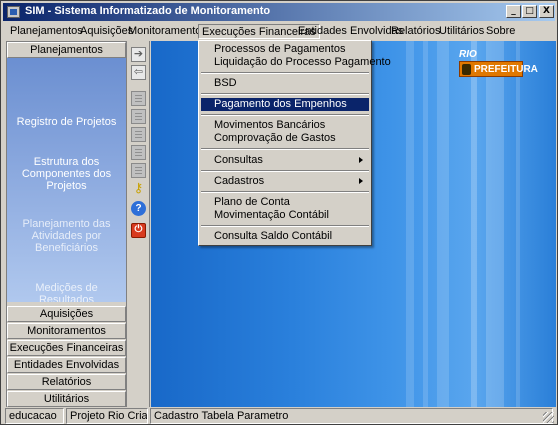  I want to click on sidebar-item-registro-de-projetos: Registro de Projetos, so click(66, 122).